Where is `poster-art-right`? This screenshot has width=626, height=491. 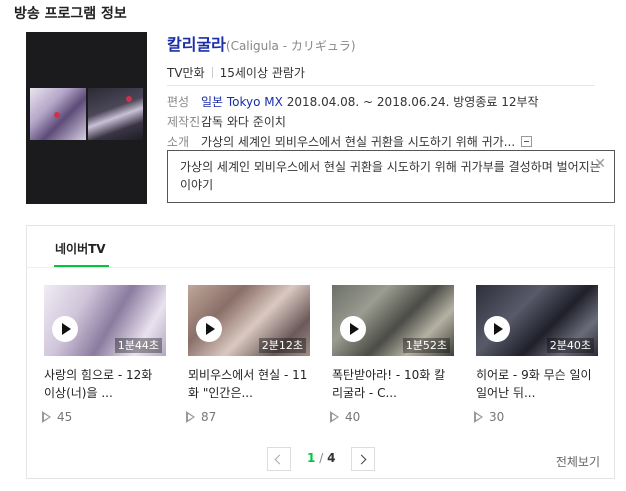
poster-art-right is located at coordinates (115, 114).